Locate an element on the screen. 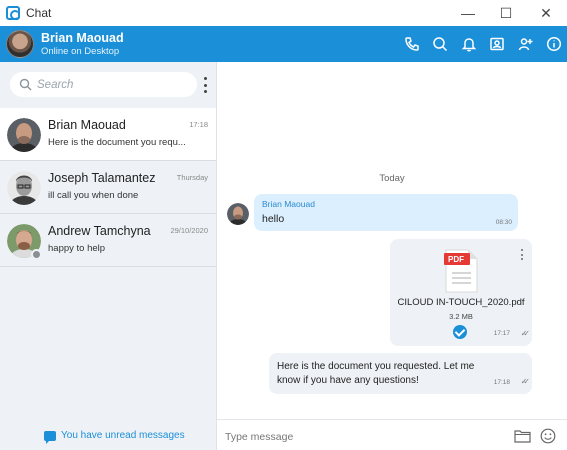  conversation-preview: ill call you when done is located at coordinates (93, 195).